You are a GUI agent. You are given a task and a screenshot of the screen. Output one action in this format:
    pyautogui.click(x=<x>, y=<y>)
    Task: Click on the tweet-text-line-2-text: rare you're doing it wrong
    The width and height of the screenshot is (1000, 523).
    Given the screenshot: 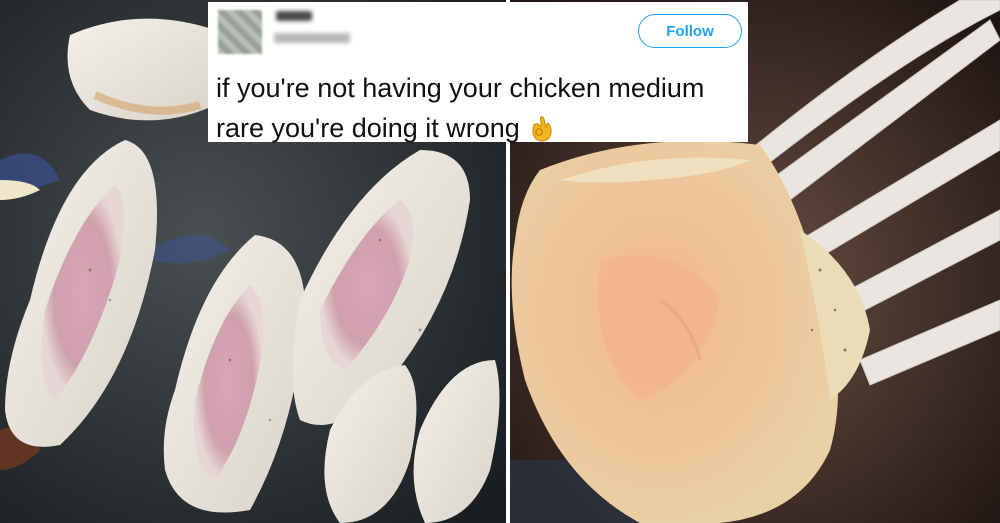 What is the action you would take?
    pyautogui.click(x=368, y=128)
    